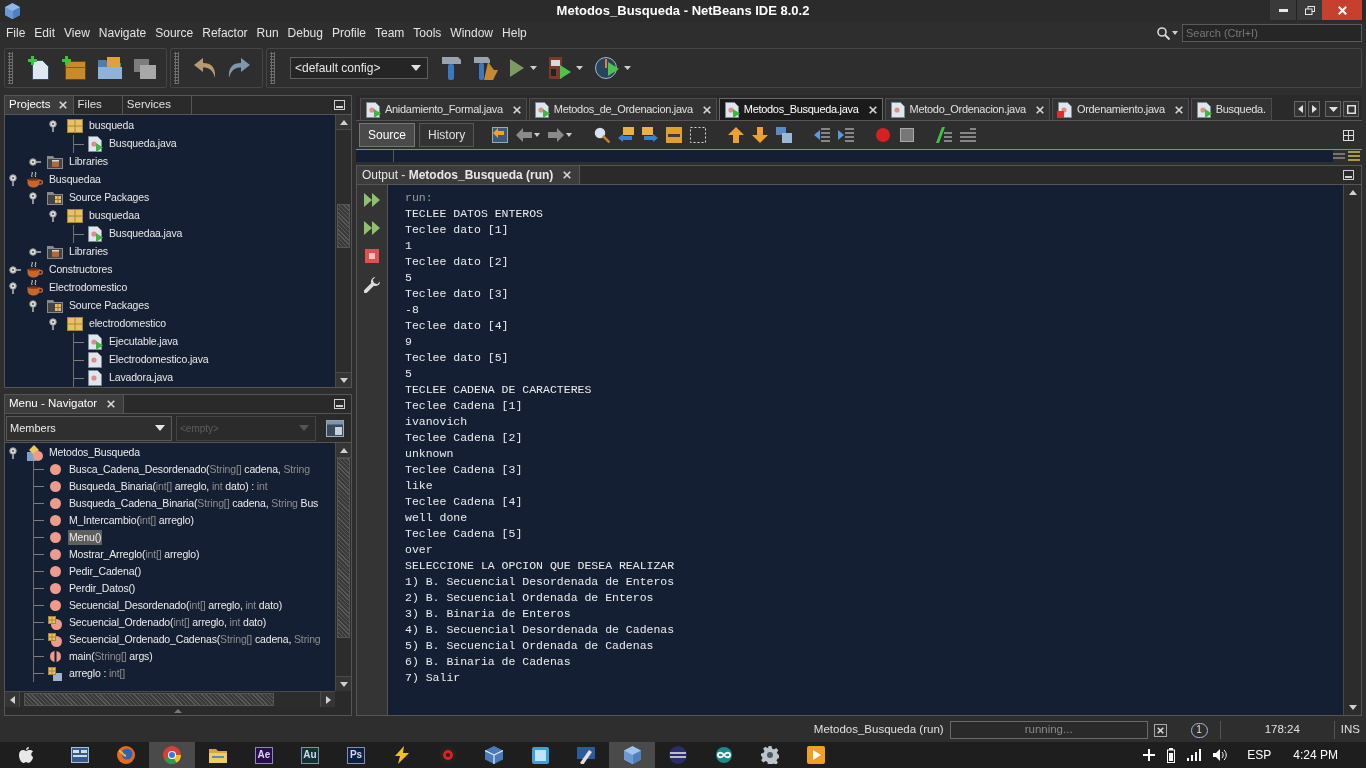  What do you see at coordinates (1315, 755) in the screenshot?
I see `clock-text: 4:24 PM` at bounding box center [1315, 755].